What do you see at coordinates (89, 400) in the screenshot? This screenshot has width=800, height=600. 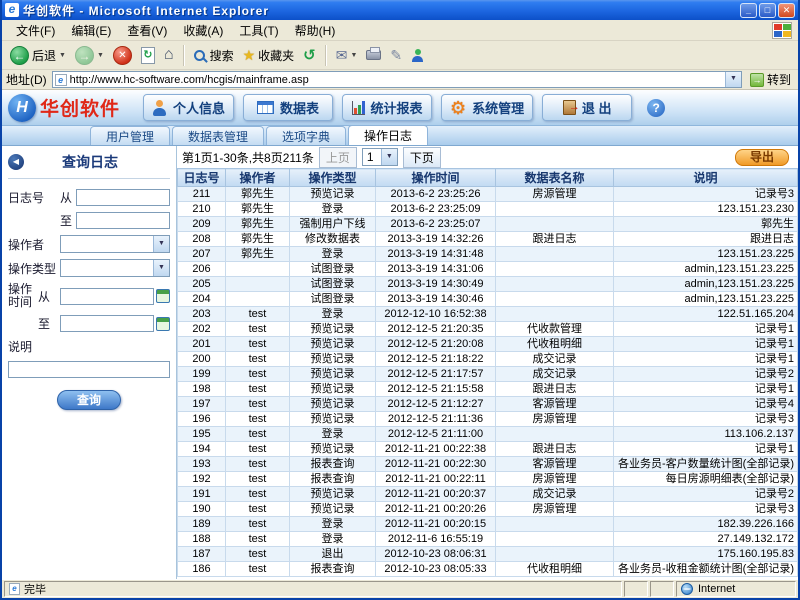 I see `query-button: 查询` at bounding box center [89, 400].